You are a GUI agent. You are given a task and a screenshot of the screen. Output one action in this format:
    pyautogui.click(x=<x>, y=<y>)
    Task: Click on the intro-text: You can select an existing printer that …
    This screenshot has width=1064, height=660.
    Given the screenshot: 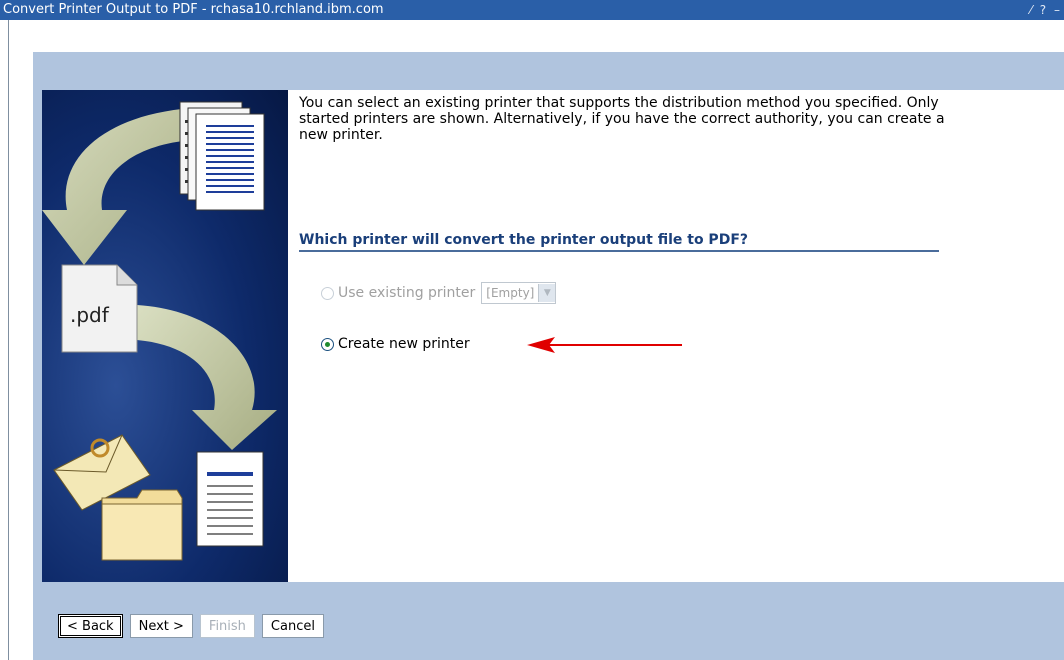 What is the action you would take?
    pyautogui.click(x=622, y=119)
    